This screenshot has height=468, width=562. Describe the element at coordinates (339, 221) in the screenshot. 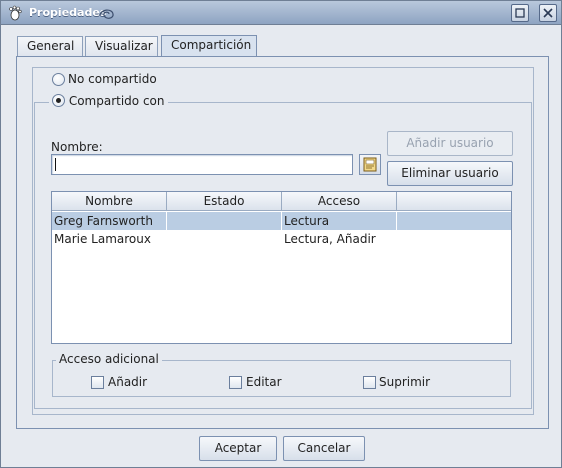

I see `cell-acceso: Lectura` at that location.